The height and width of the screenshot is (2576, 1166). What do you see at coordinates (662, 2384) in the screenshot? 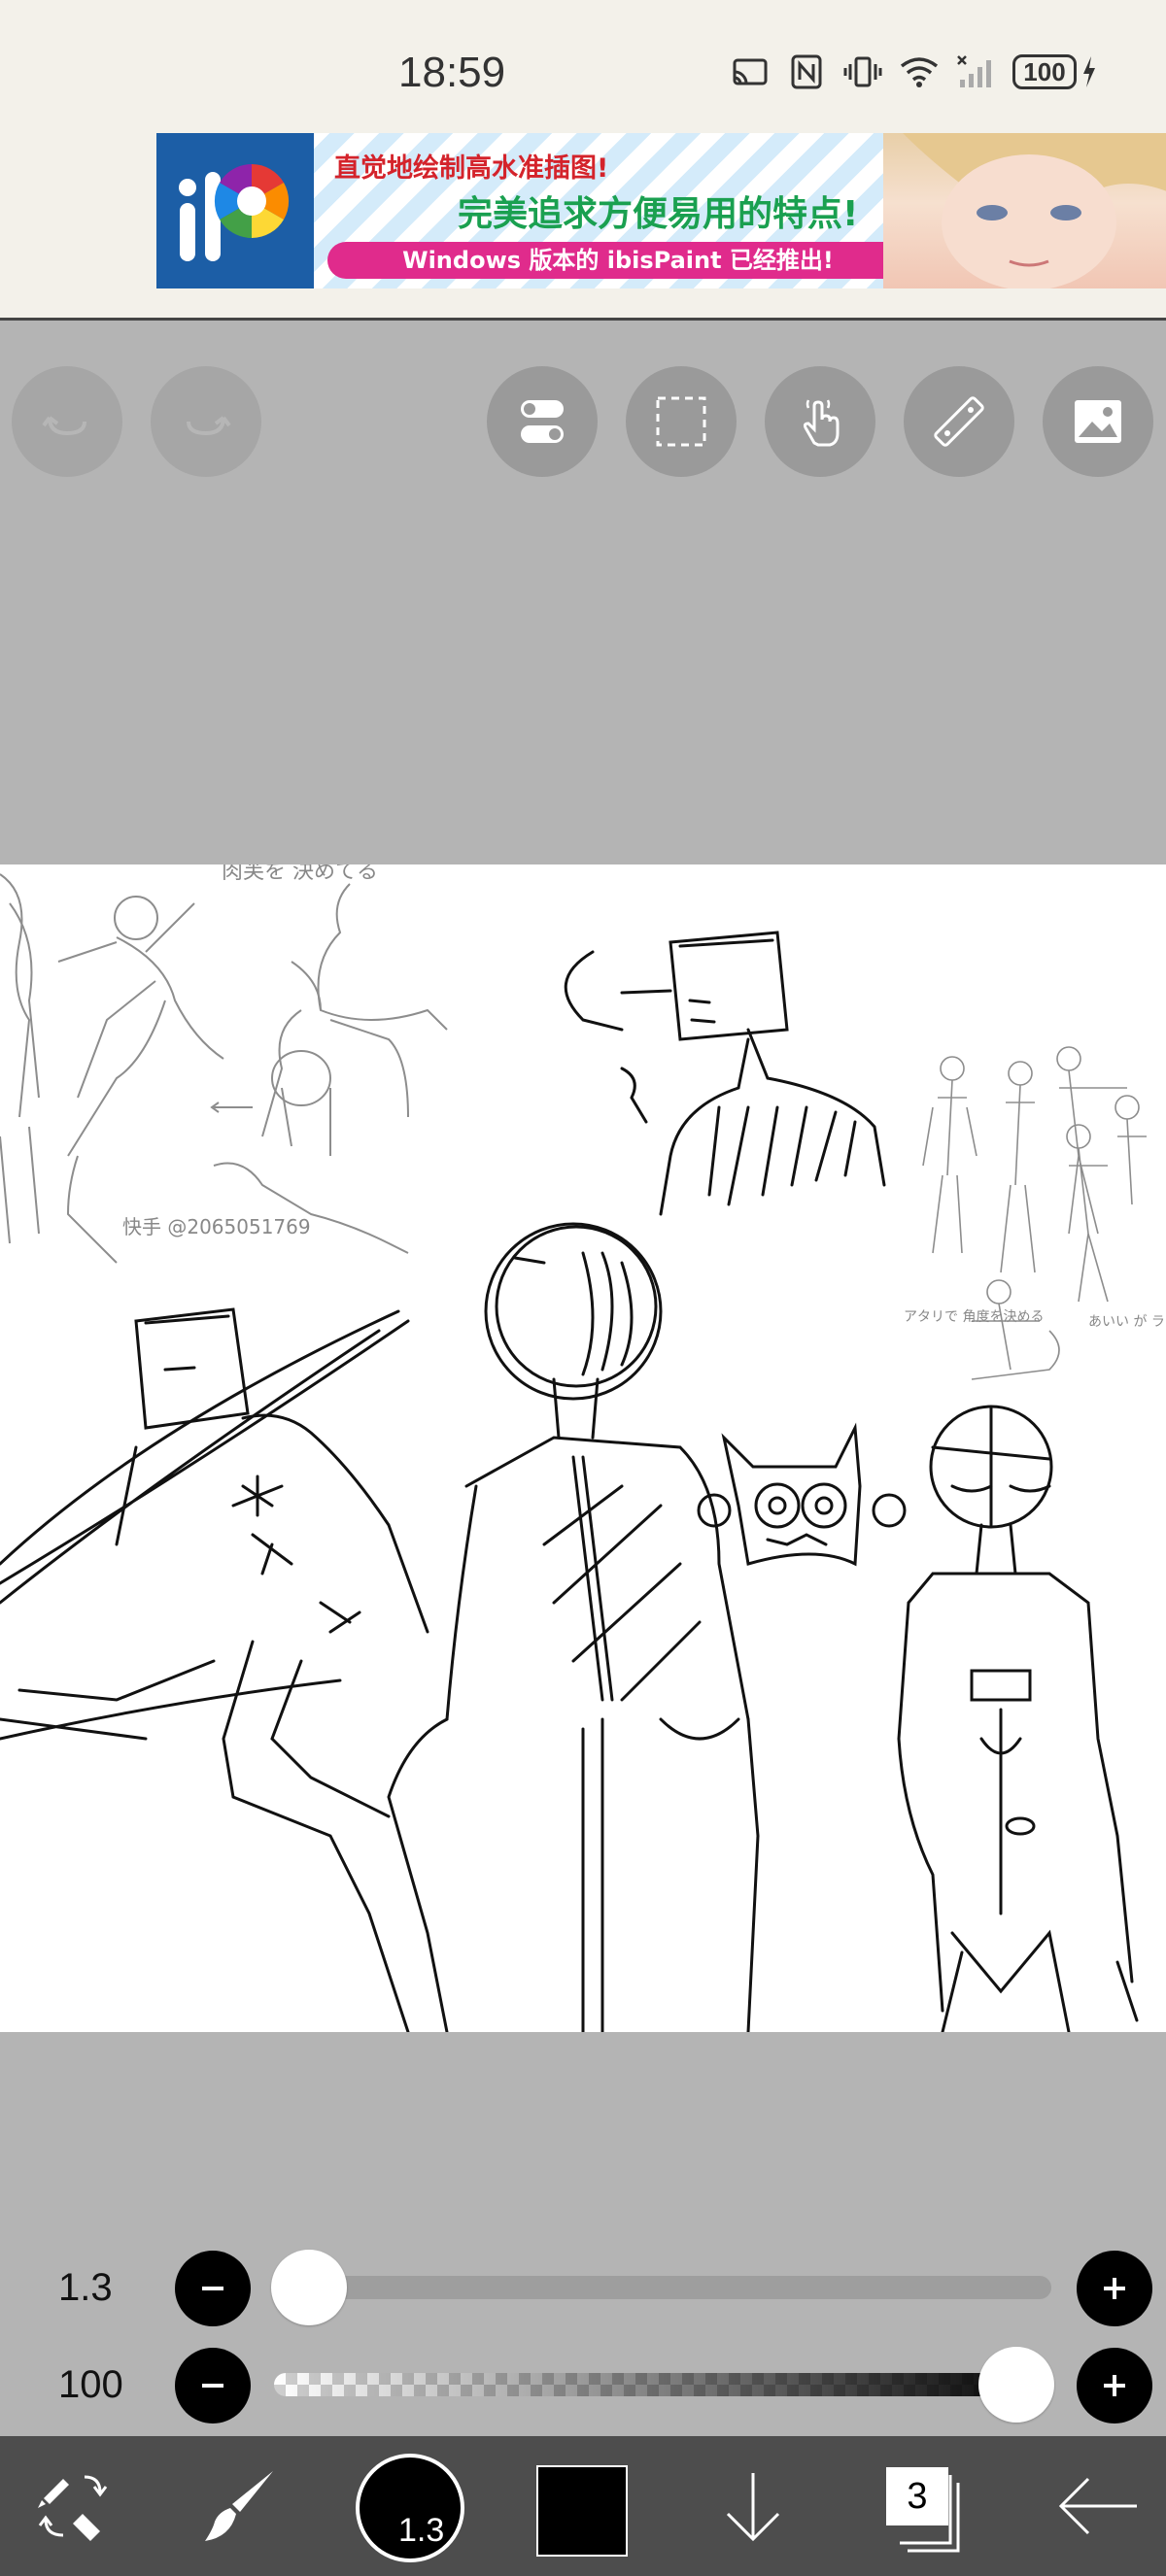
I see `opacity-track` at bounding box center [662, 2384].